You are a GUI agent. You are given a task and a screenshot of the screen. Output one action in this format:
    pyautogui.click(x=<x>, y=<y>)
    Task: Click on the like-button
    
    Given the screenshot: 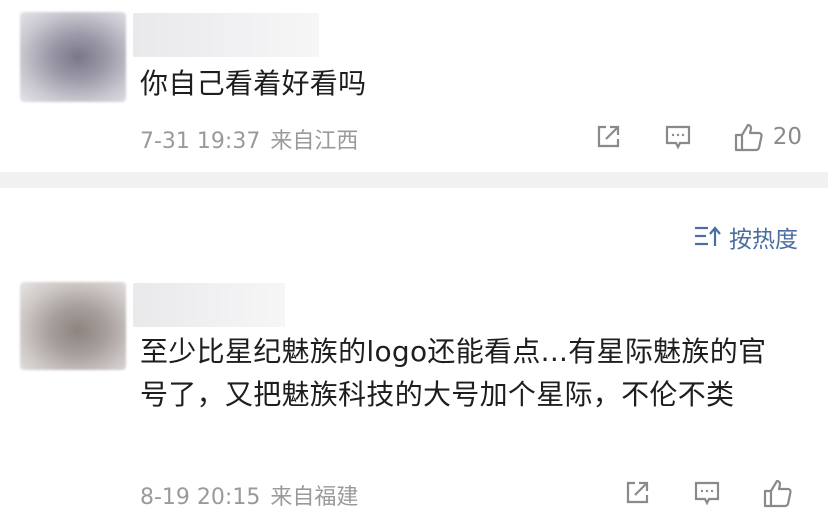 What is the action you would take?
    pyautogui.click(x=782, y=493)
    